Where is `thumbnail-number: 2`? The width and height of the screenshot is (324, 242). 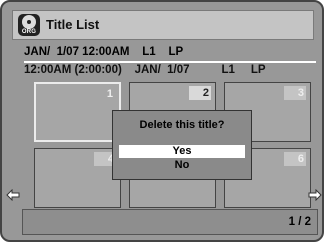
thumbnail-number: 2 is located at coordinates (200, 93).